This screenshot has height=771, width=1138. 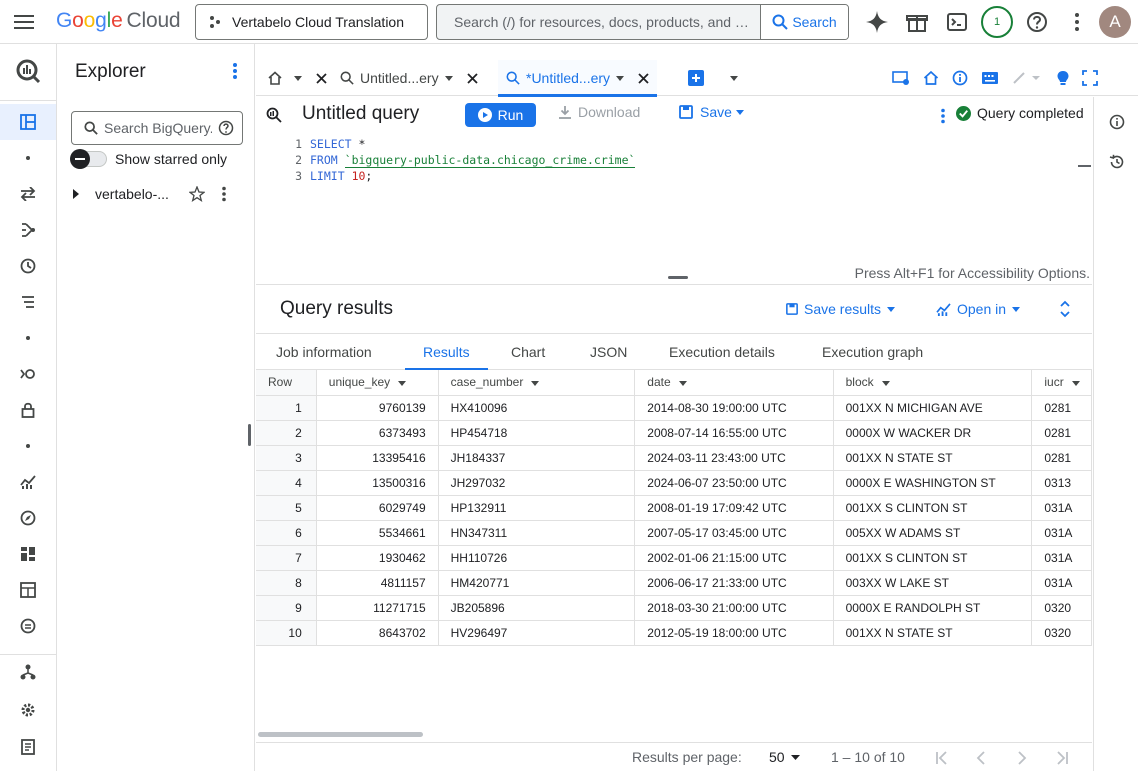 What do you see at coordinates (28, 710) in the screenshot?
I see `settings-gear-icon` at bounding box center [28, 710].